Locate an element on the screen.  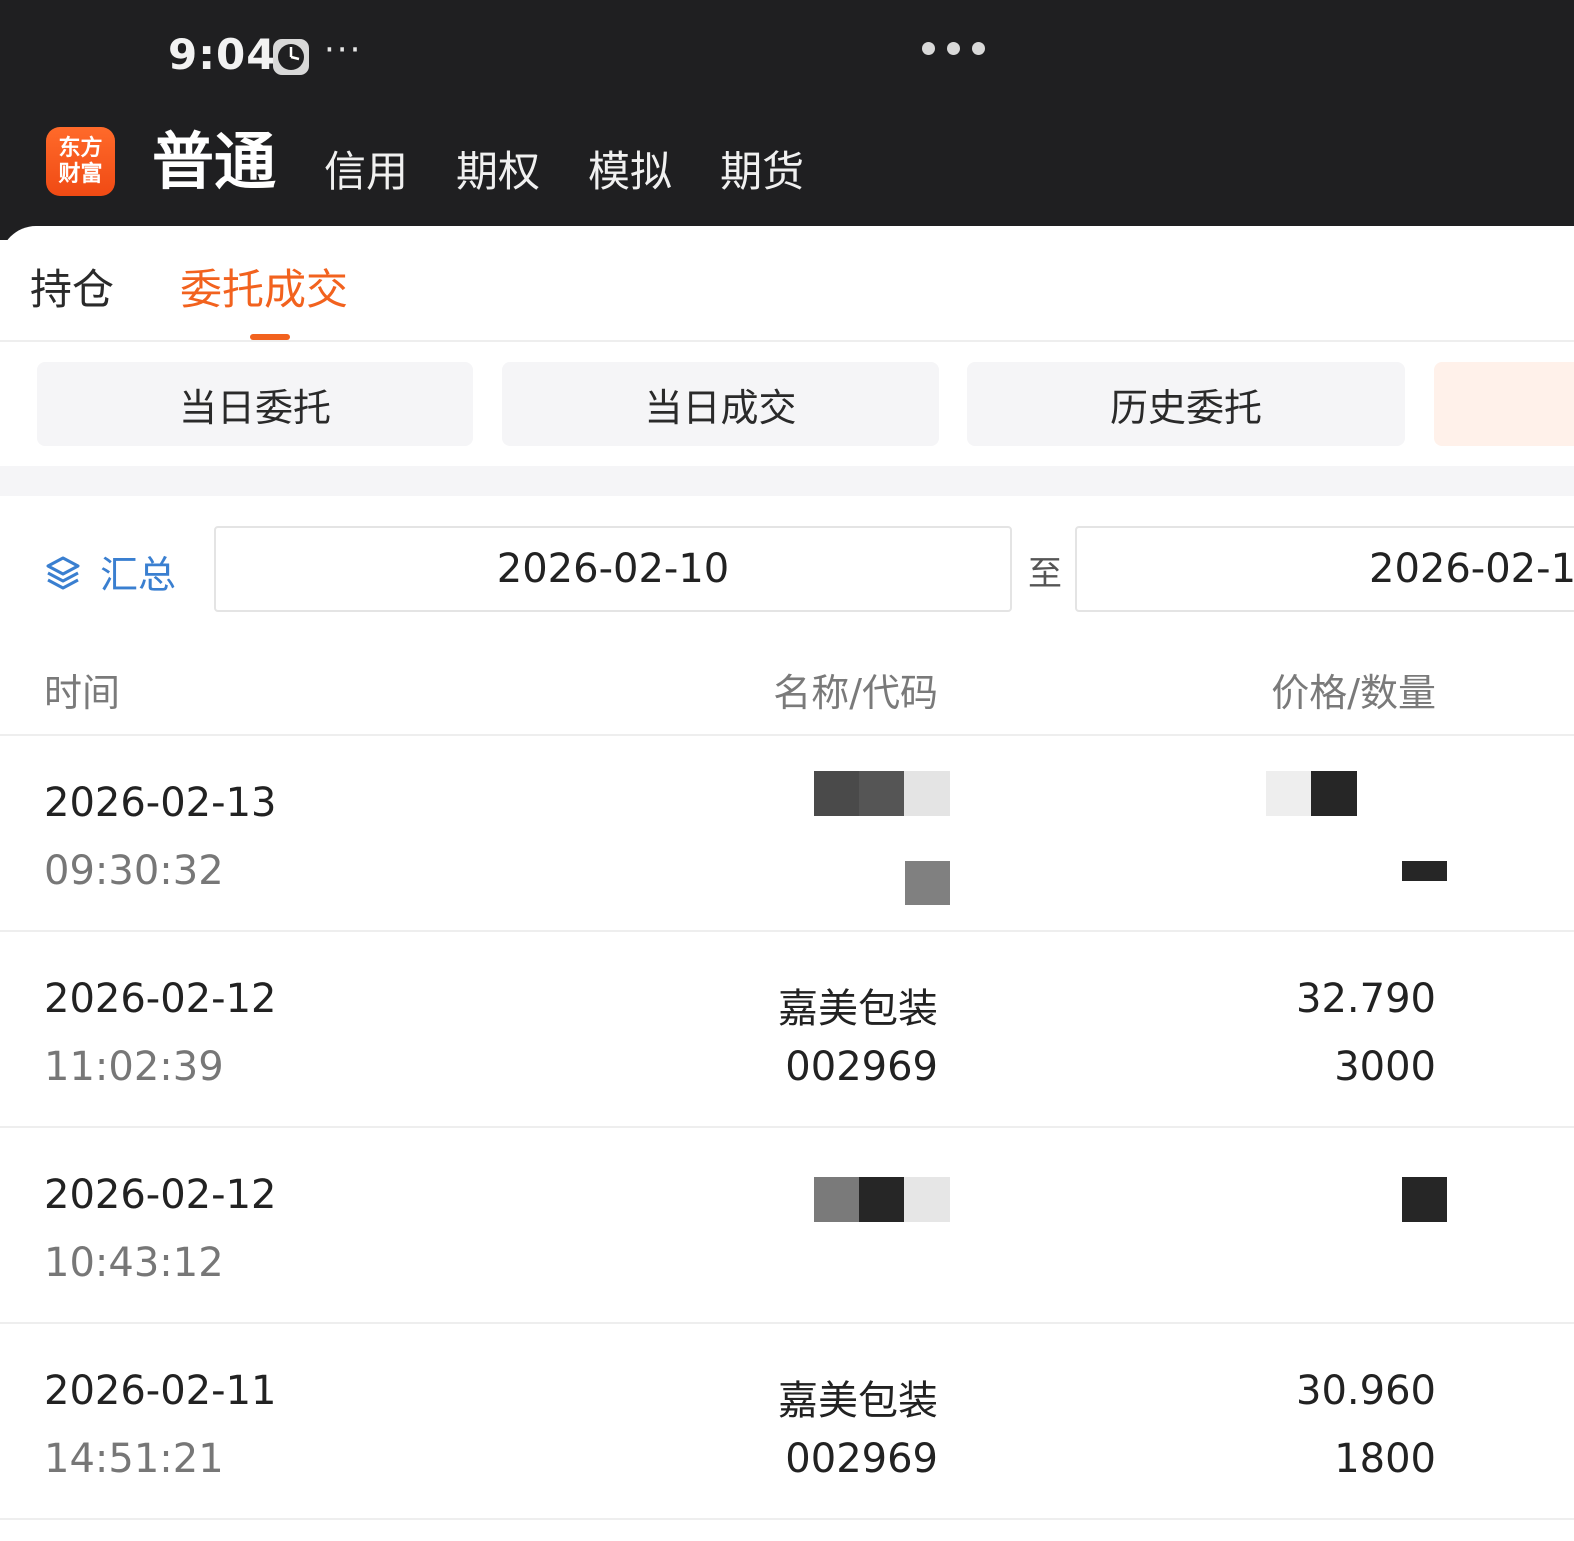
logo-text-line1: 东方 is located at coordinates (80, 148).